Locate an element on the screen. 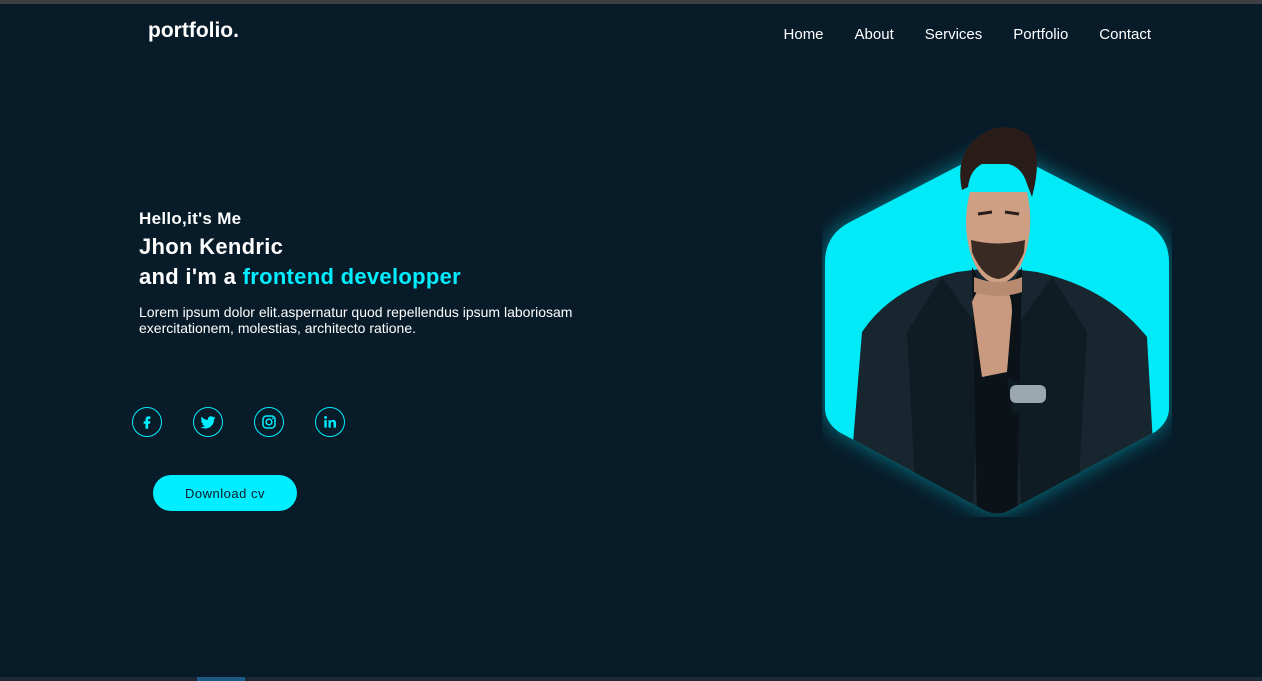  main-nav: Home About Services Portfolio Contact is located at coordinates (967, 34).